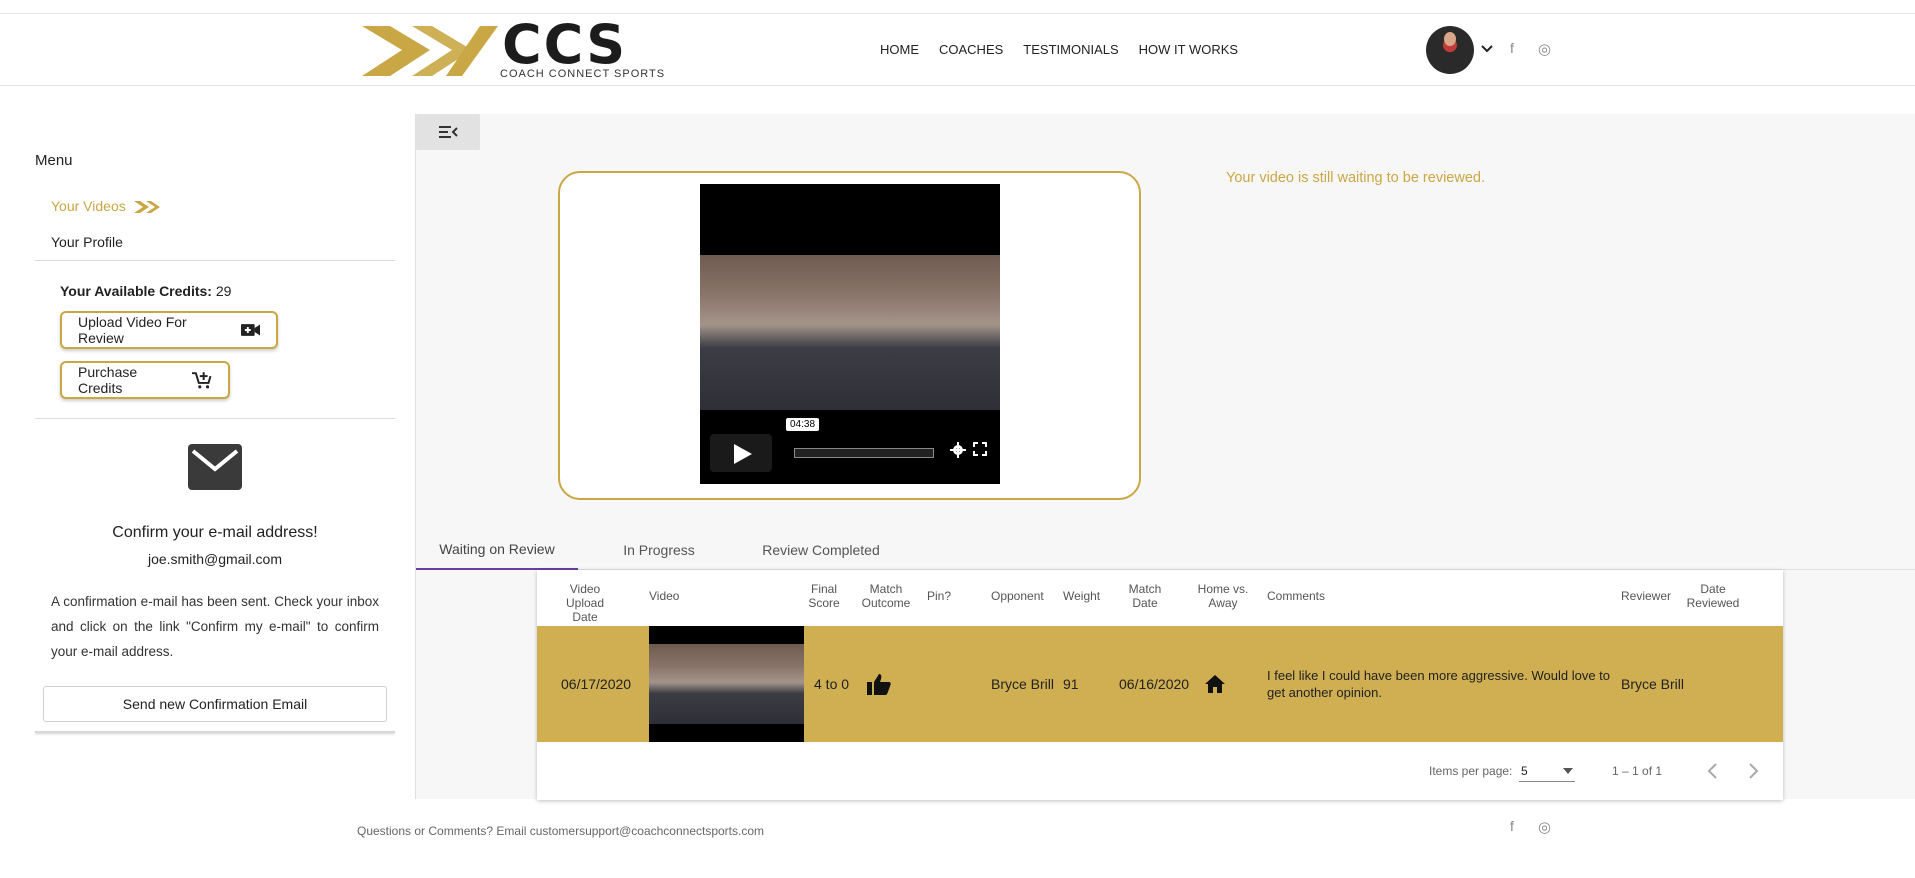 This screenshot has width=1915, height=878. I want to click on cell-final-score: 4 to 0, so click(832, 684).